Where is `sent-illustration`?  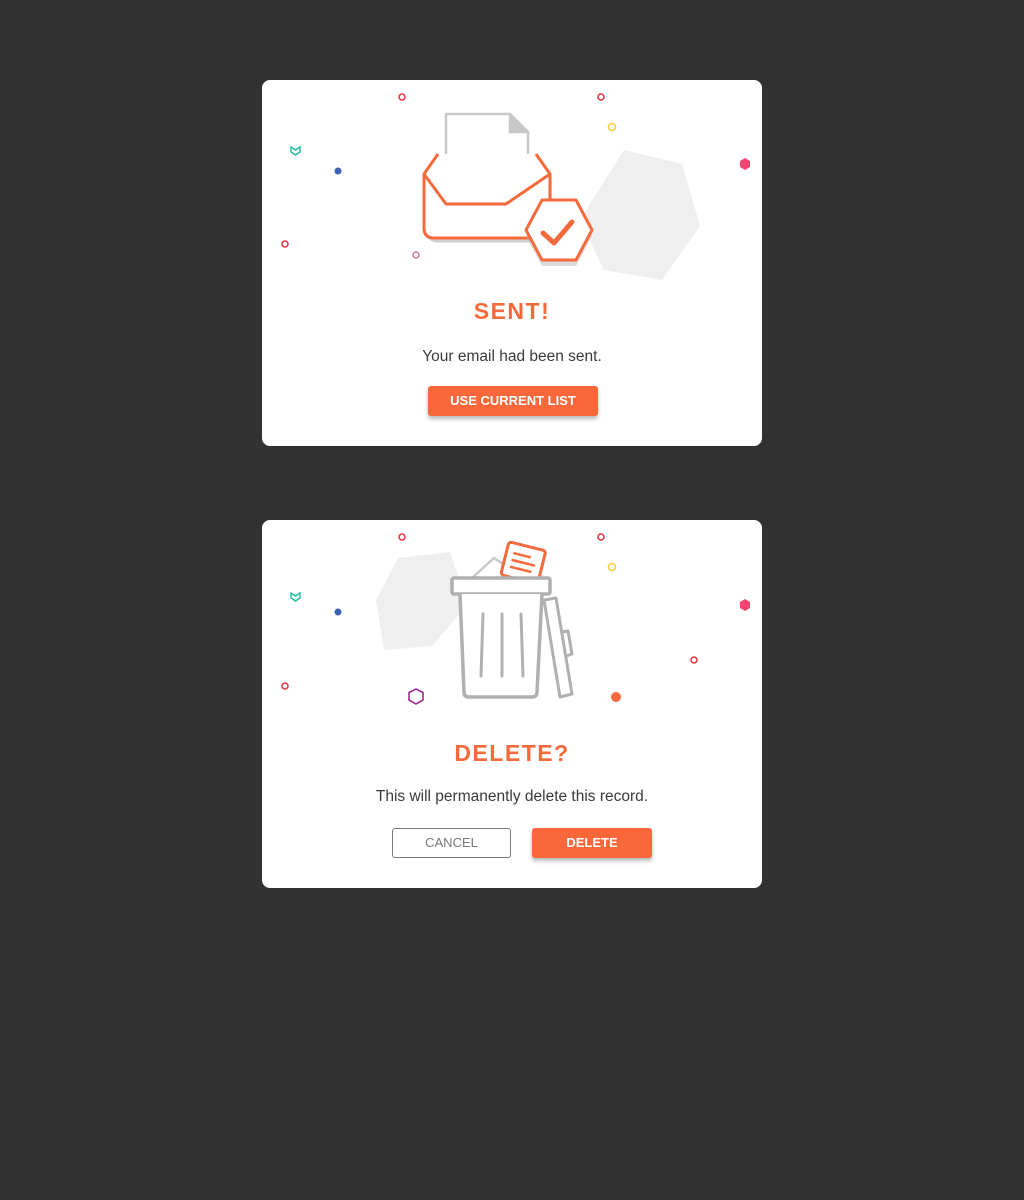 sent-illustration is located at coordinates (515, 186).